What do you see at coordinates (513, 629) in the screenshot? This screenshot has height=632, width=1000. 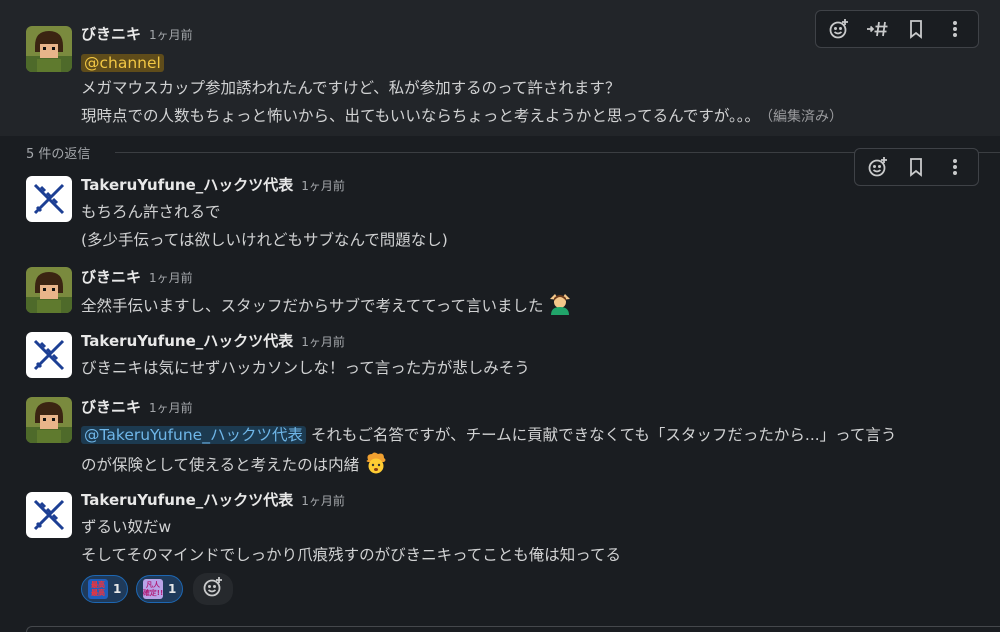 I see `composer-edge` at bounding box center [513, 629].